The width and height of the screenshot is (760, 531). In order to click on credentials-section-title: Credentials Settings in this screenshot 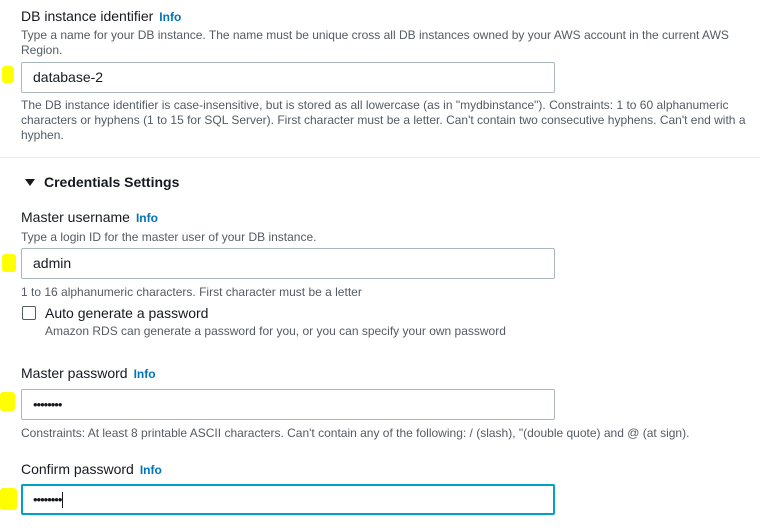, I will do `click(112, 182)`.